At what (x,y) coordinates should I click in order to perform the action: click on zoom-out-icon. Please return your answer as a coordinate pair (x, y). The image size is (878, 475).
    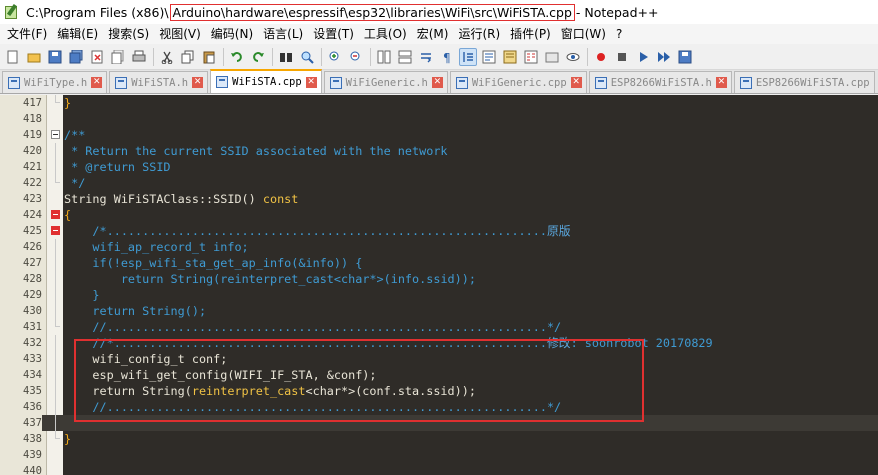
    Looking at the image, I should click on (356, 57).